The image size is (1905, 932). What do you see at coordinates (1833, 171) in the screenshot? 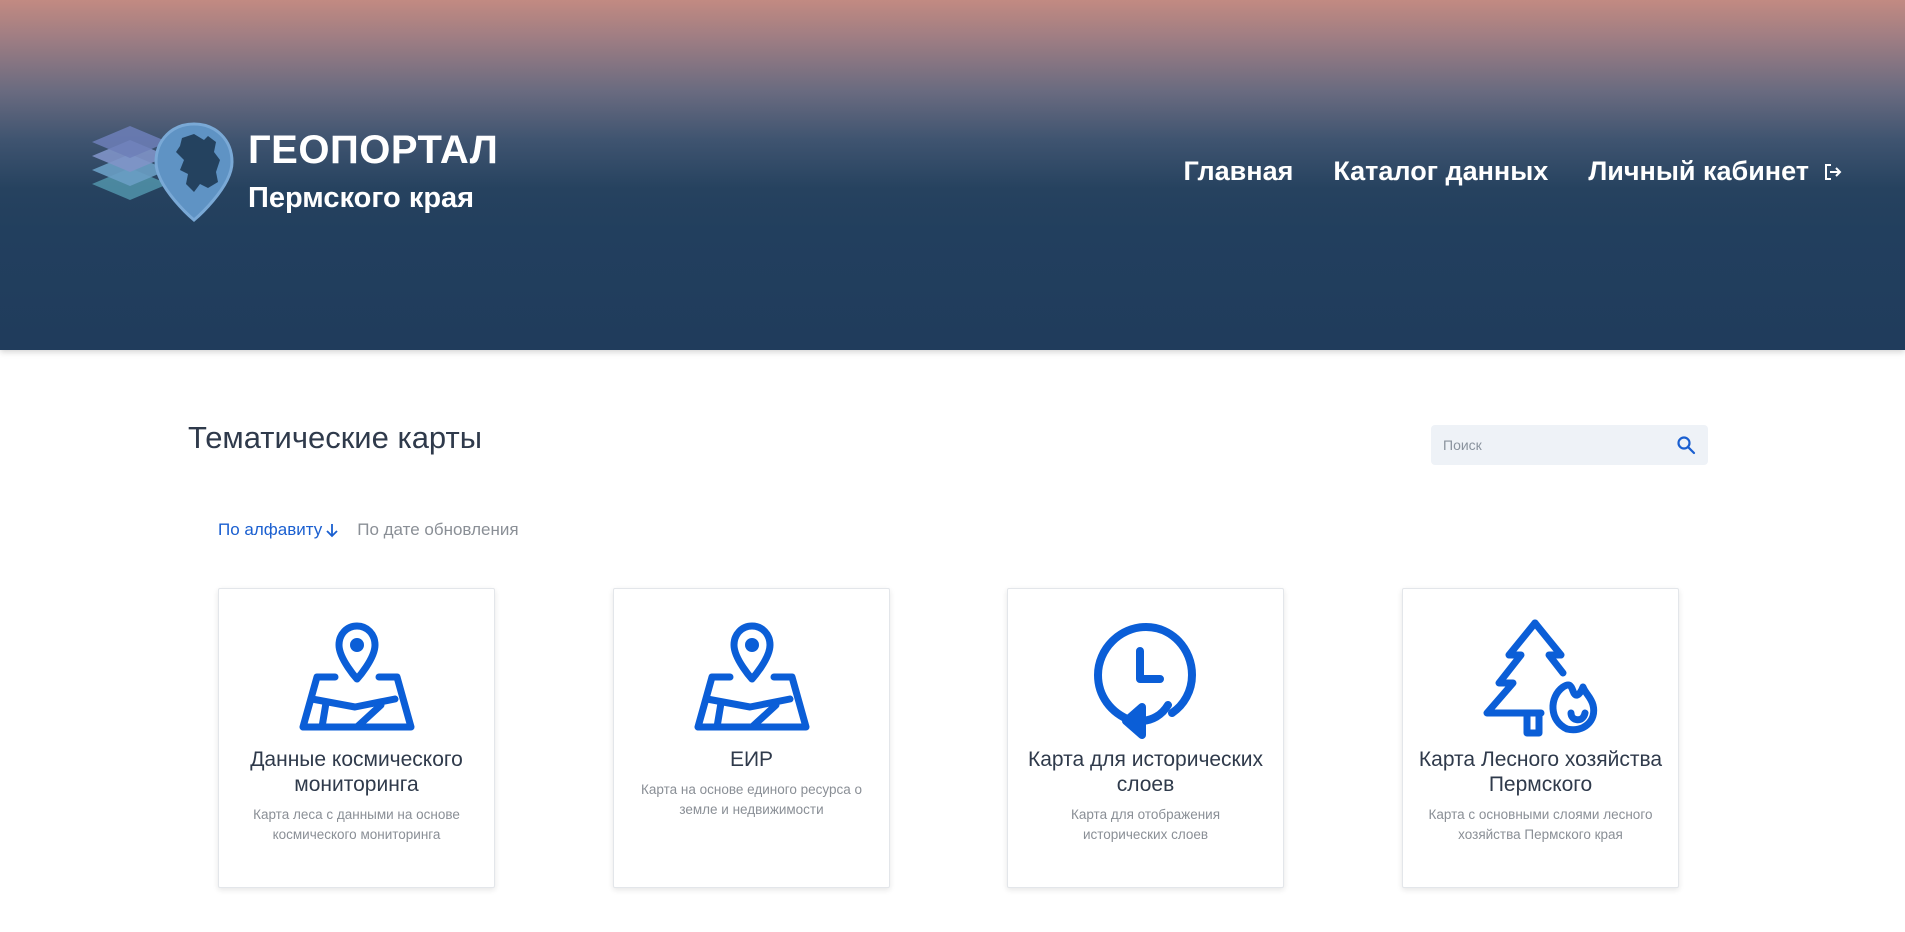
I see `exit-icon` at bounding box center [1833, 171].